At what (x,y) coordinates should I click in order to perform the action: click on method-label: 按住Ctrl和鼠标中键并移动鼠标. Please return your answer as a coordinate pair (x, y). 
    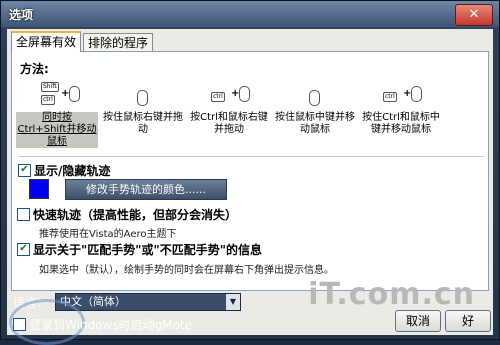
    Looking at the image, I should click on (401, 123).